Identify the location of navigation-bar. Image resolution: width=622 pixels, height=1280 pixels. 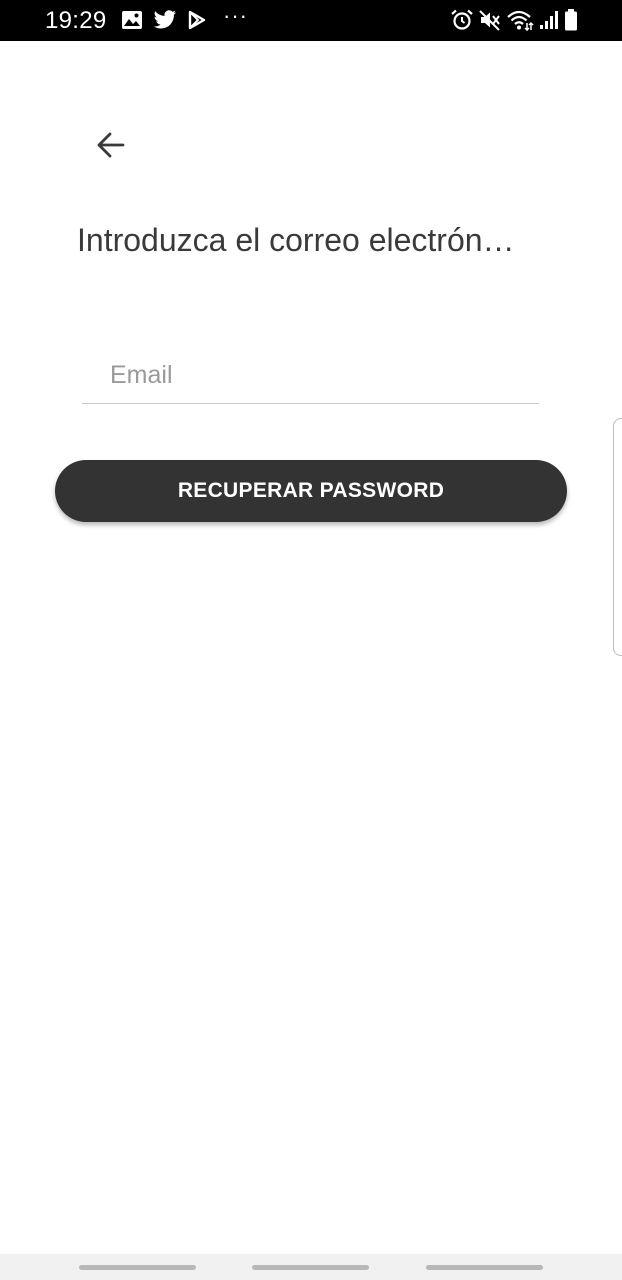
(311, 1267).